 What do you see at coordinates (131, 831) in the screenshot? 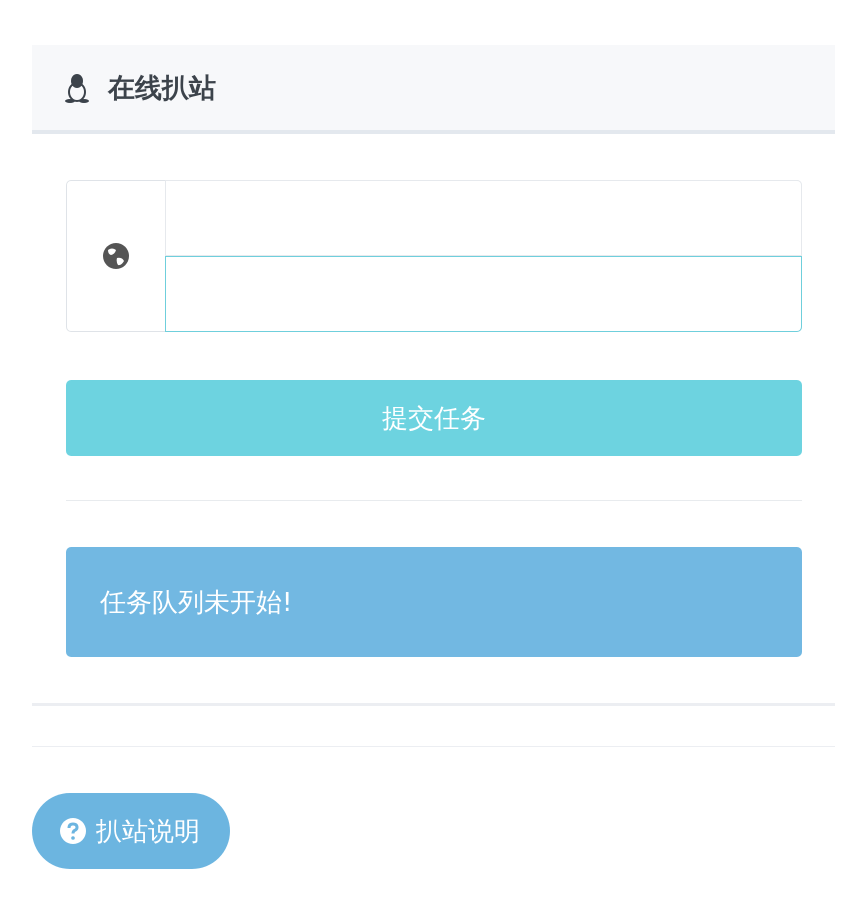
I see `help-button: 扒站说明` at bounding box center [131, 831].